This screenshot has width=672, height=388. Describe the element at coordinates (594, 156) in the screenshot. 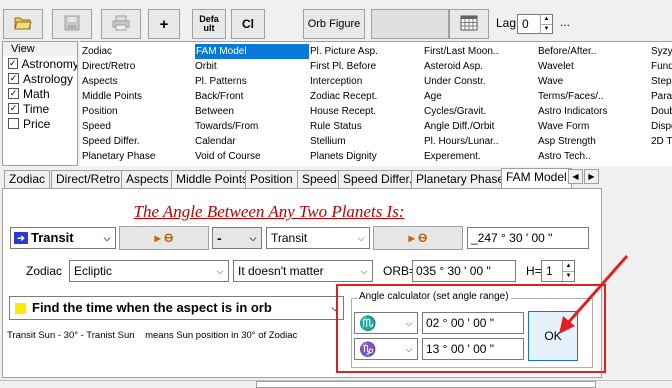

I see `menu-item: Astro Tech..` at that location.